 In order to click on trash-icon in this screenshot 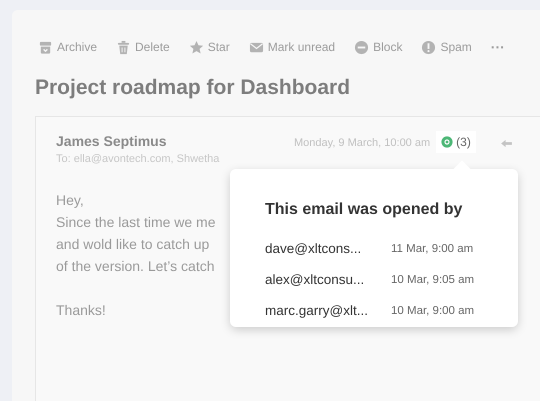, I will do `click(124, 47)`.